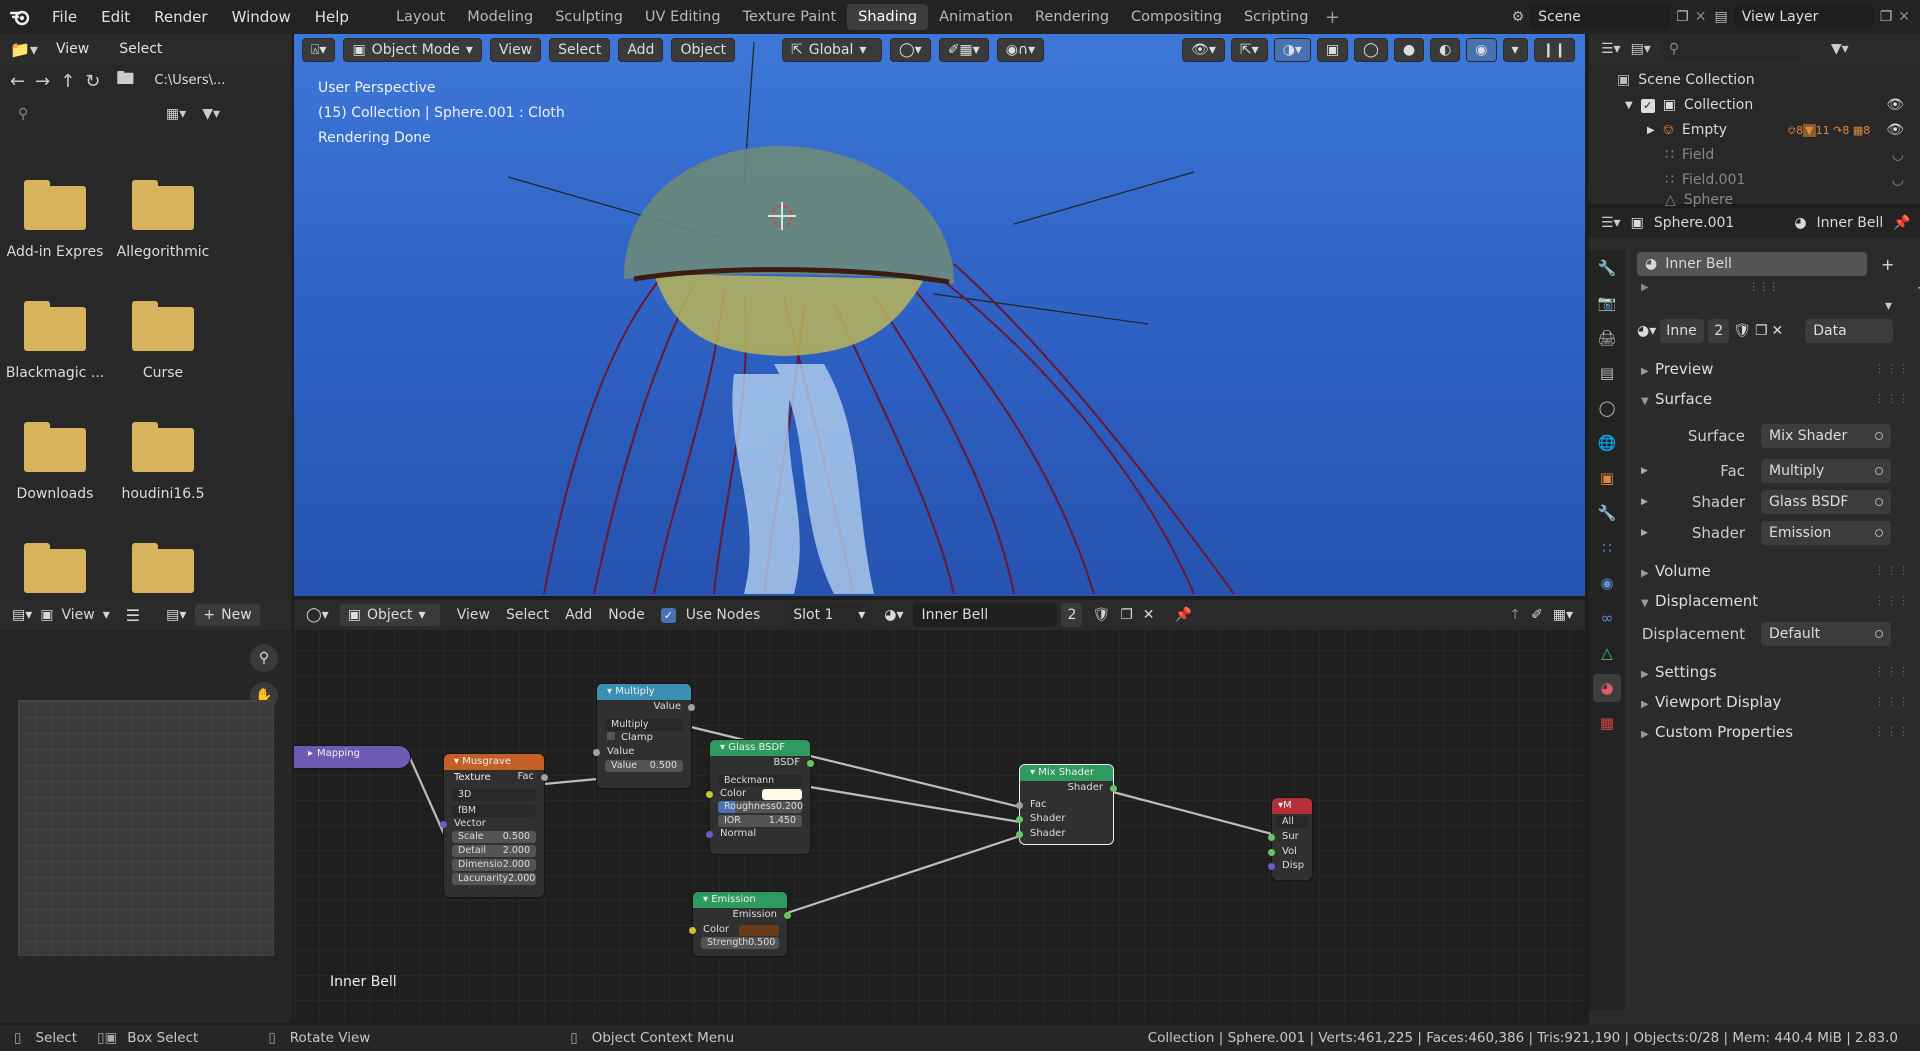  Describe the element at coordinates (1826, 633) in the screenshot. I see `displacement-field: Default` at that location.